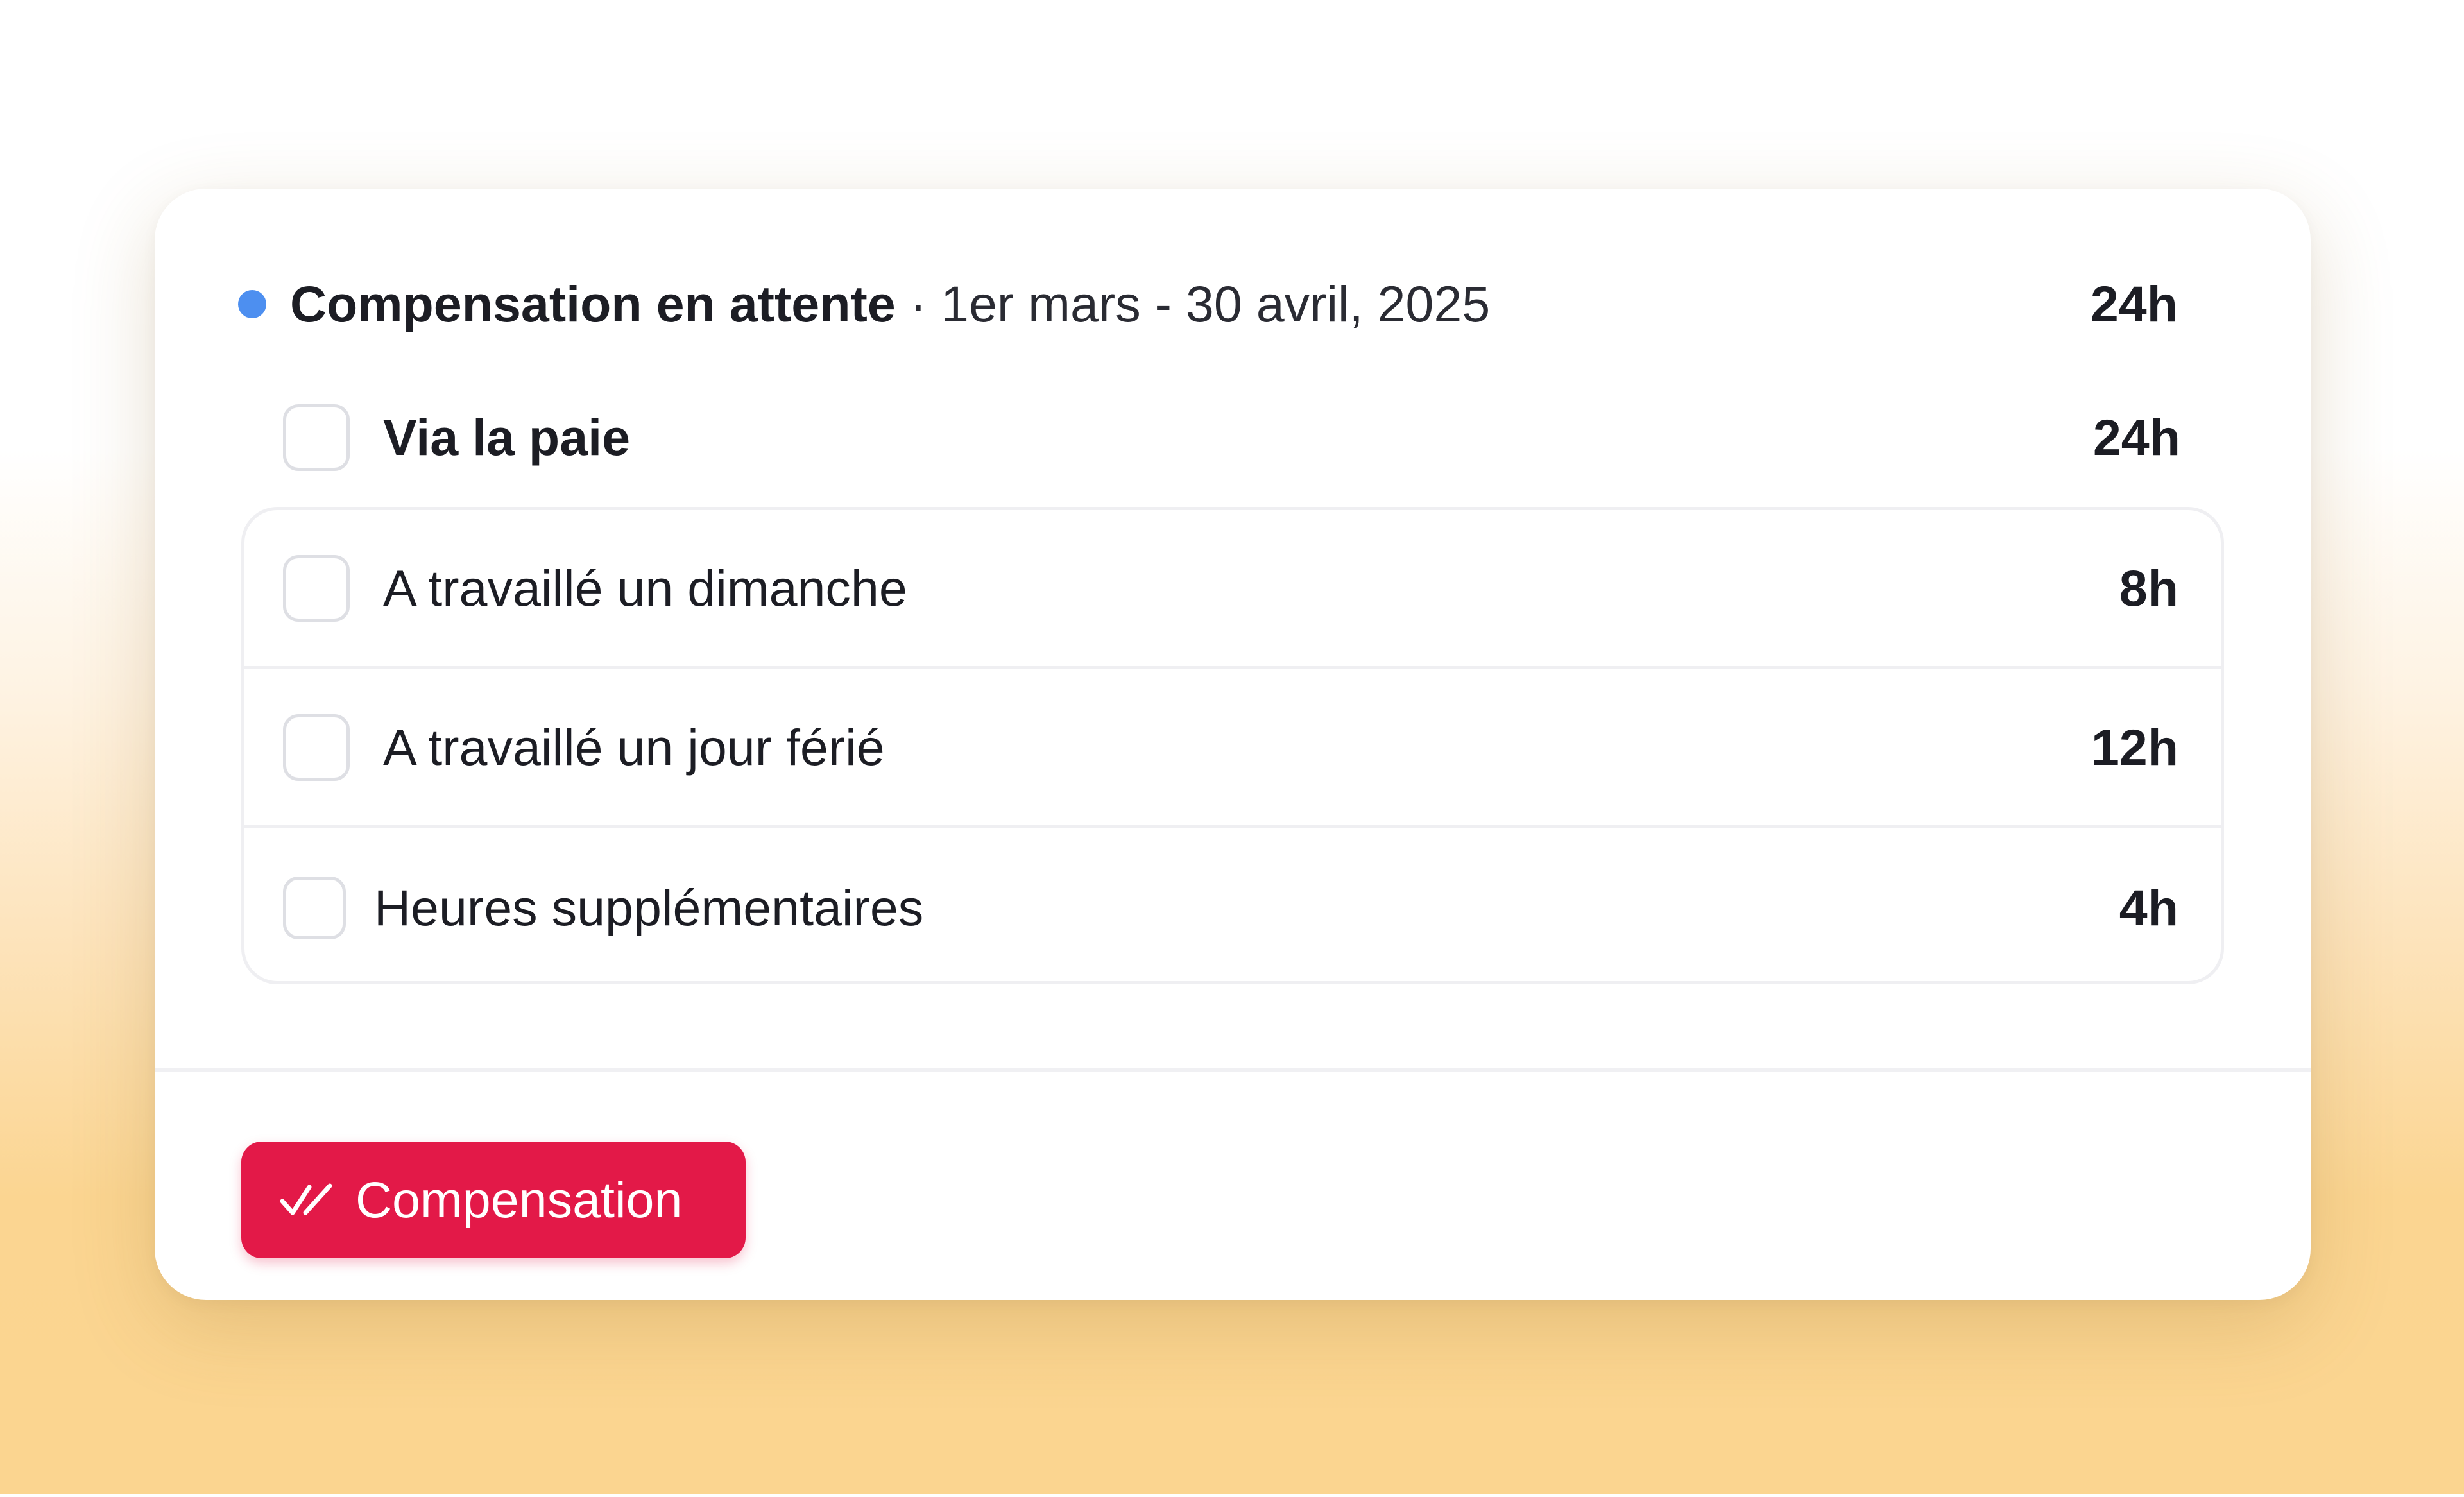 The width and height of the screenshot is (2464, 1497). What do you see at coordinates (1232, 1495) in the screenshot?
I see `bottom-strip` at bounding box center [1232, 1495].